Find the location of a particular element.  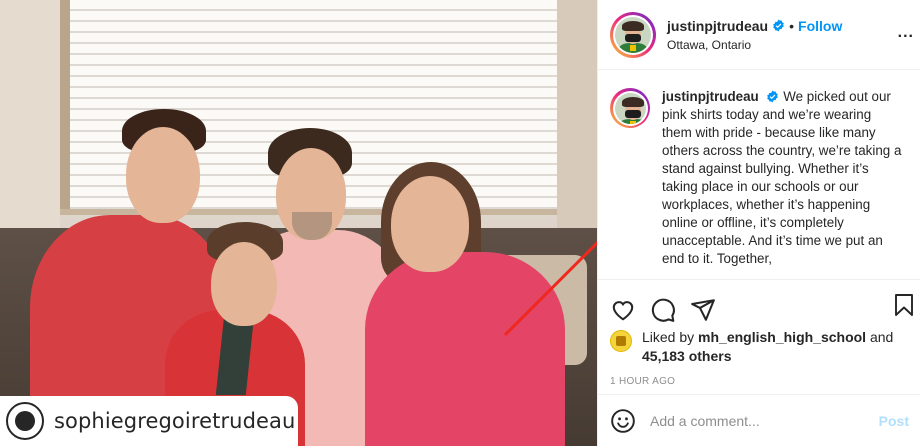

heart-icon is located at coordinates (623, 310).